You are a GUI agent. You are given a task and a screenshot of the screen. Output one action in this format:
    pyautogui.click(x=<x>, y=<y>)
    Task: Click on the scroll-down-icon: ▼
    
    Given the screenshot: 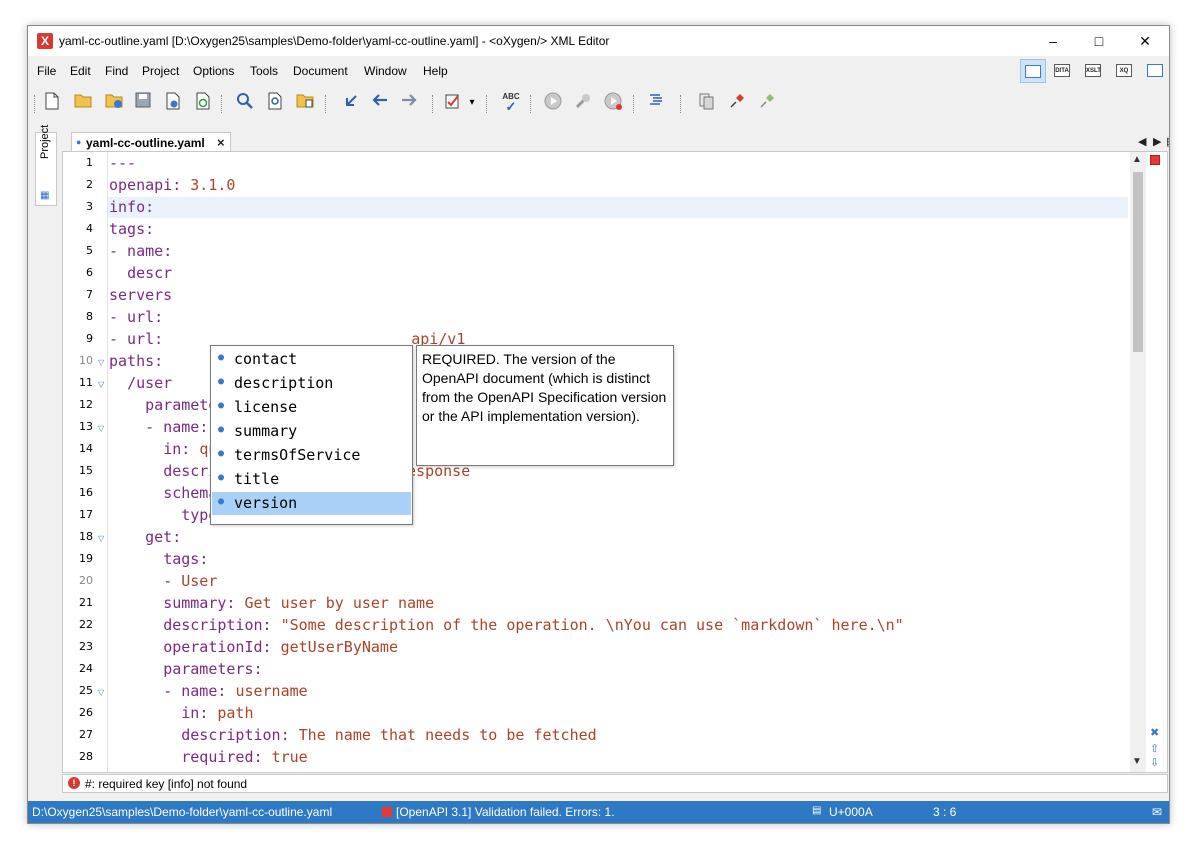 What is the action you would take?
    pyautogui.click(x=1137, y=761)
    